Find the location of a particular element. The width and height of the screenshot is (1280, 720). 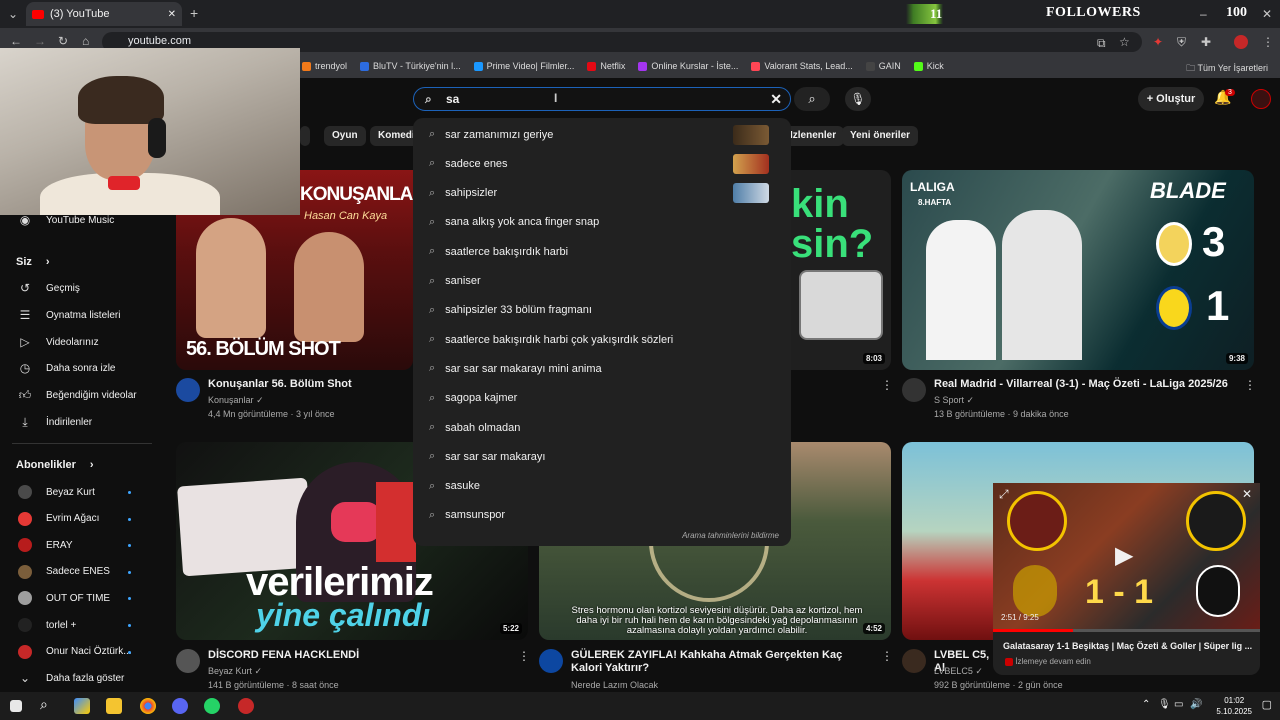

sidebar-item-downloads: ⤓ İndirilenler is located at coordinates (55, 422).